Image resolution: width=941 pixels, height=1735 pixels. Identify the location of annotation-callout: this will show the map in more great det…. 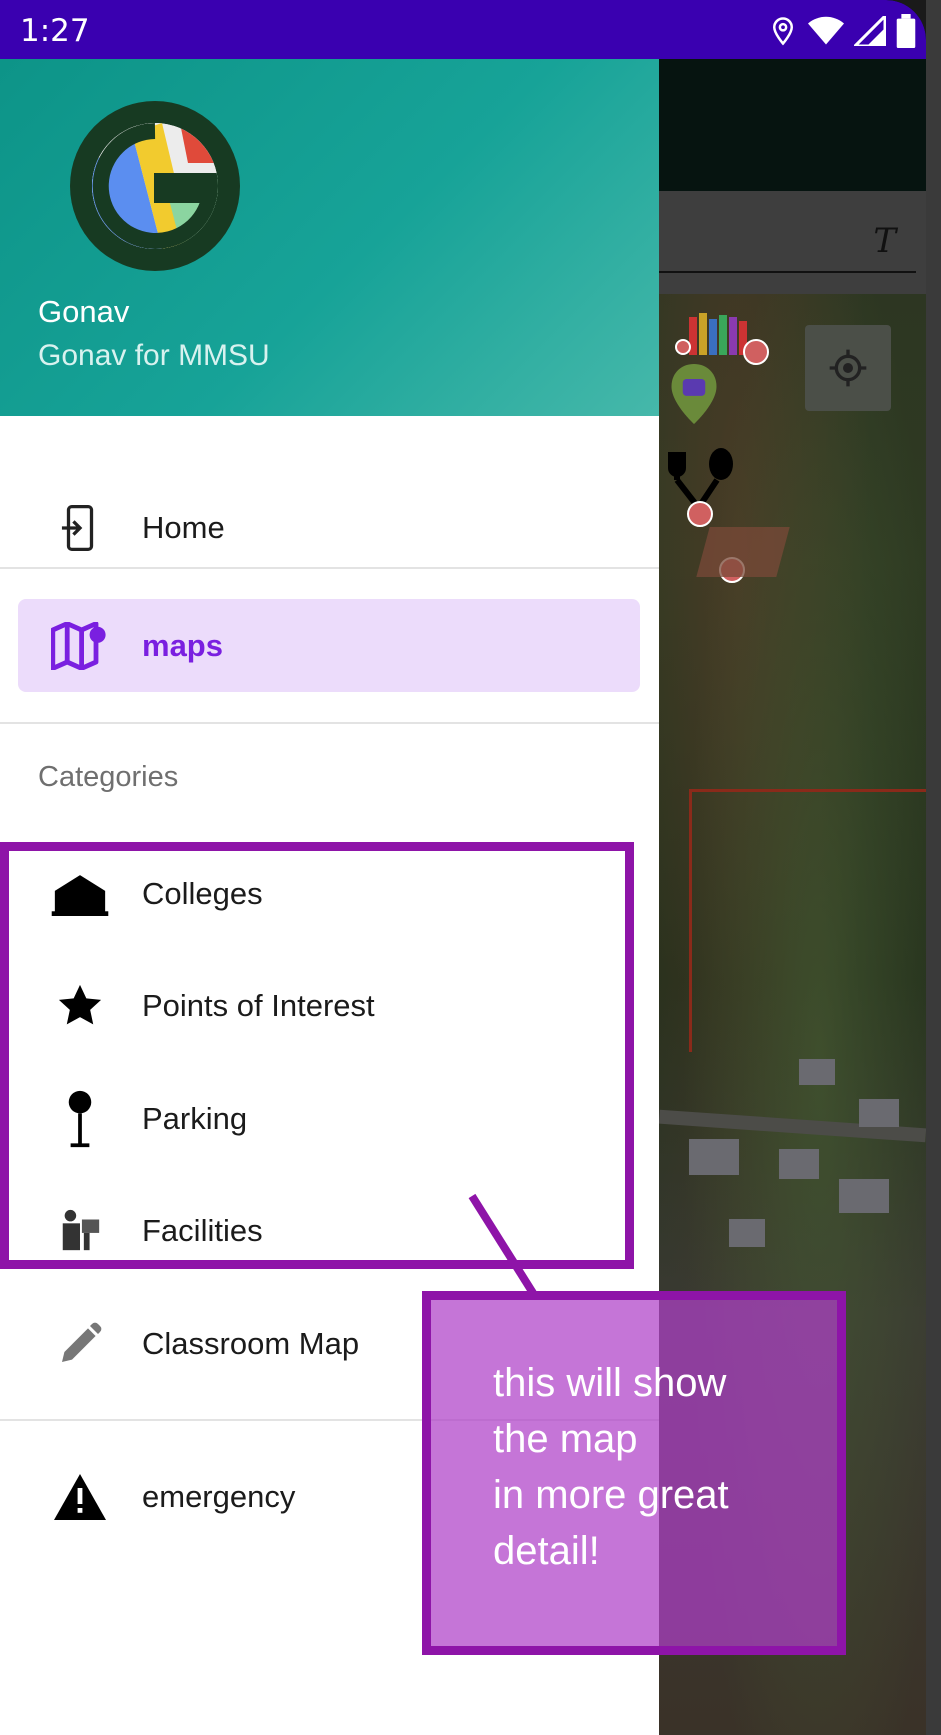
(634, 1473).